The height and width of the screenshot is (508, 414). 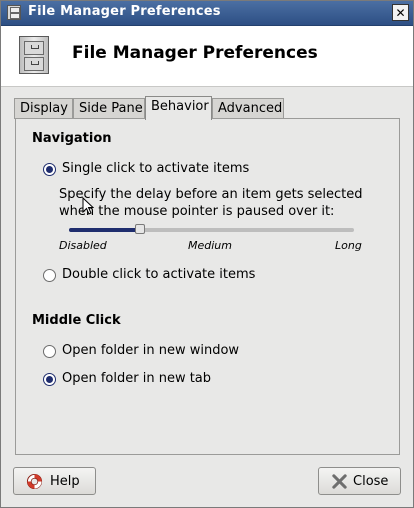 I want to click on navigation-heading: Navigation, so click(x=72, y=138).